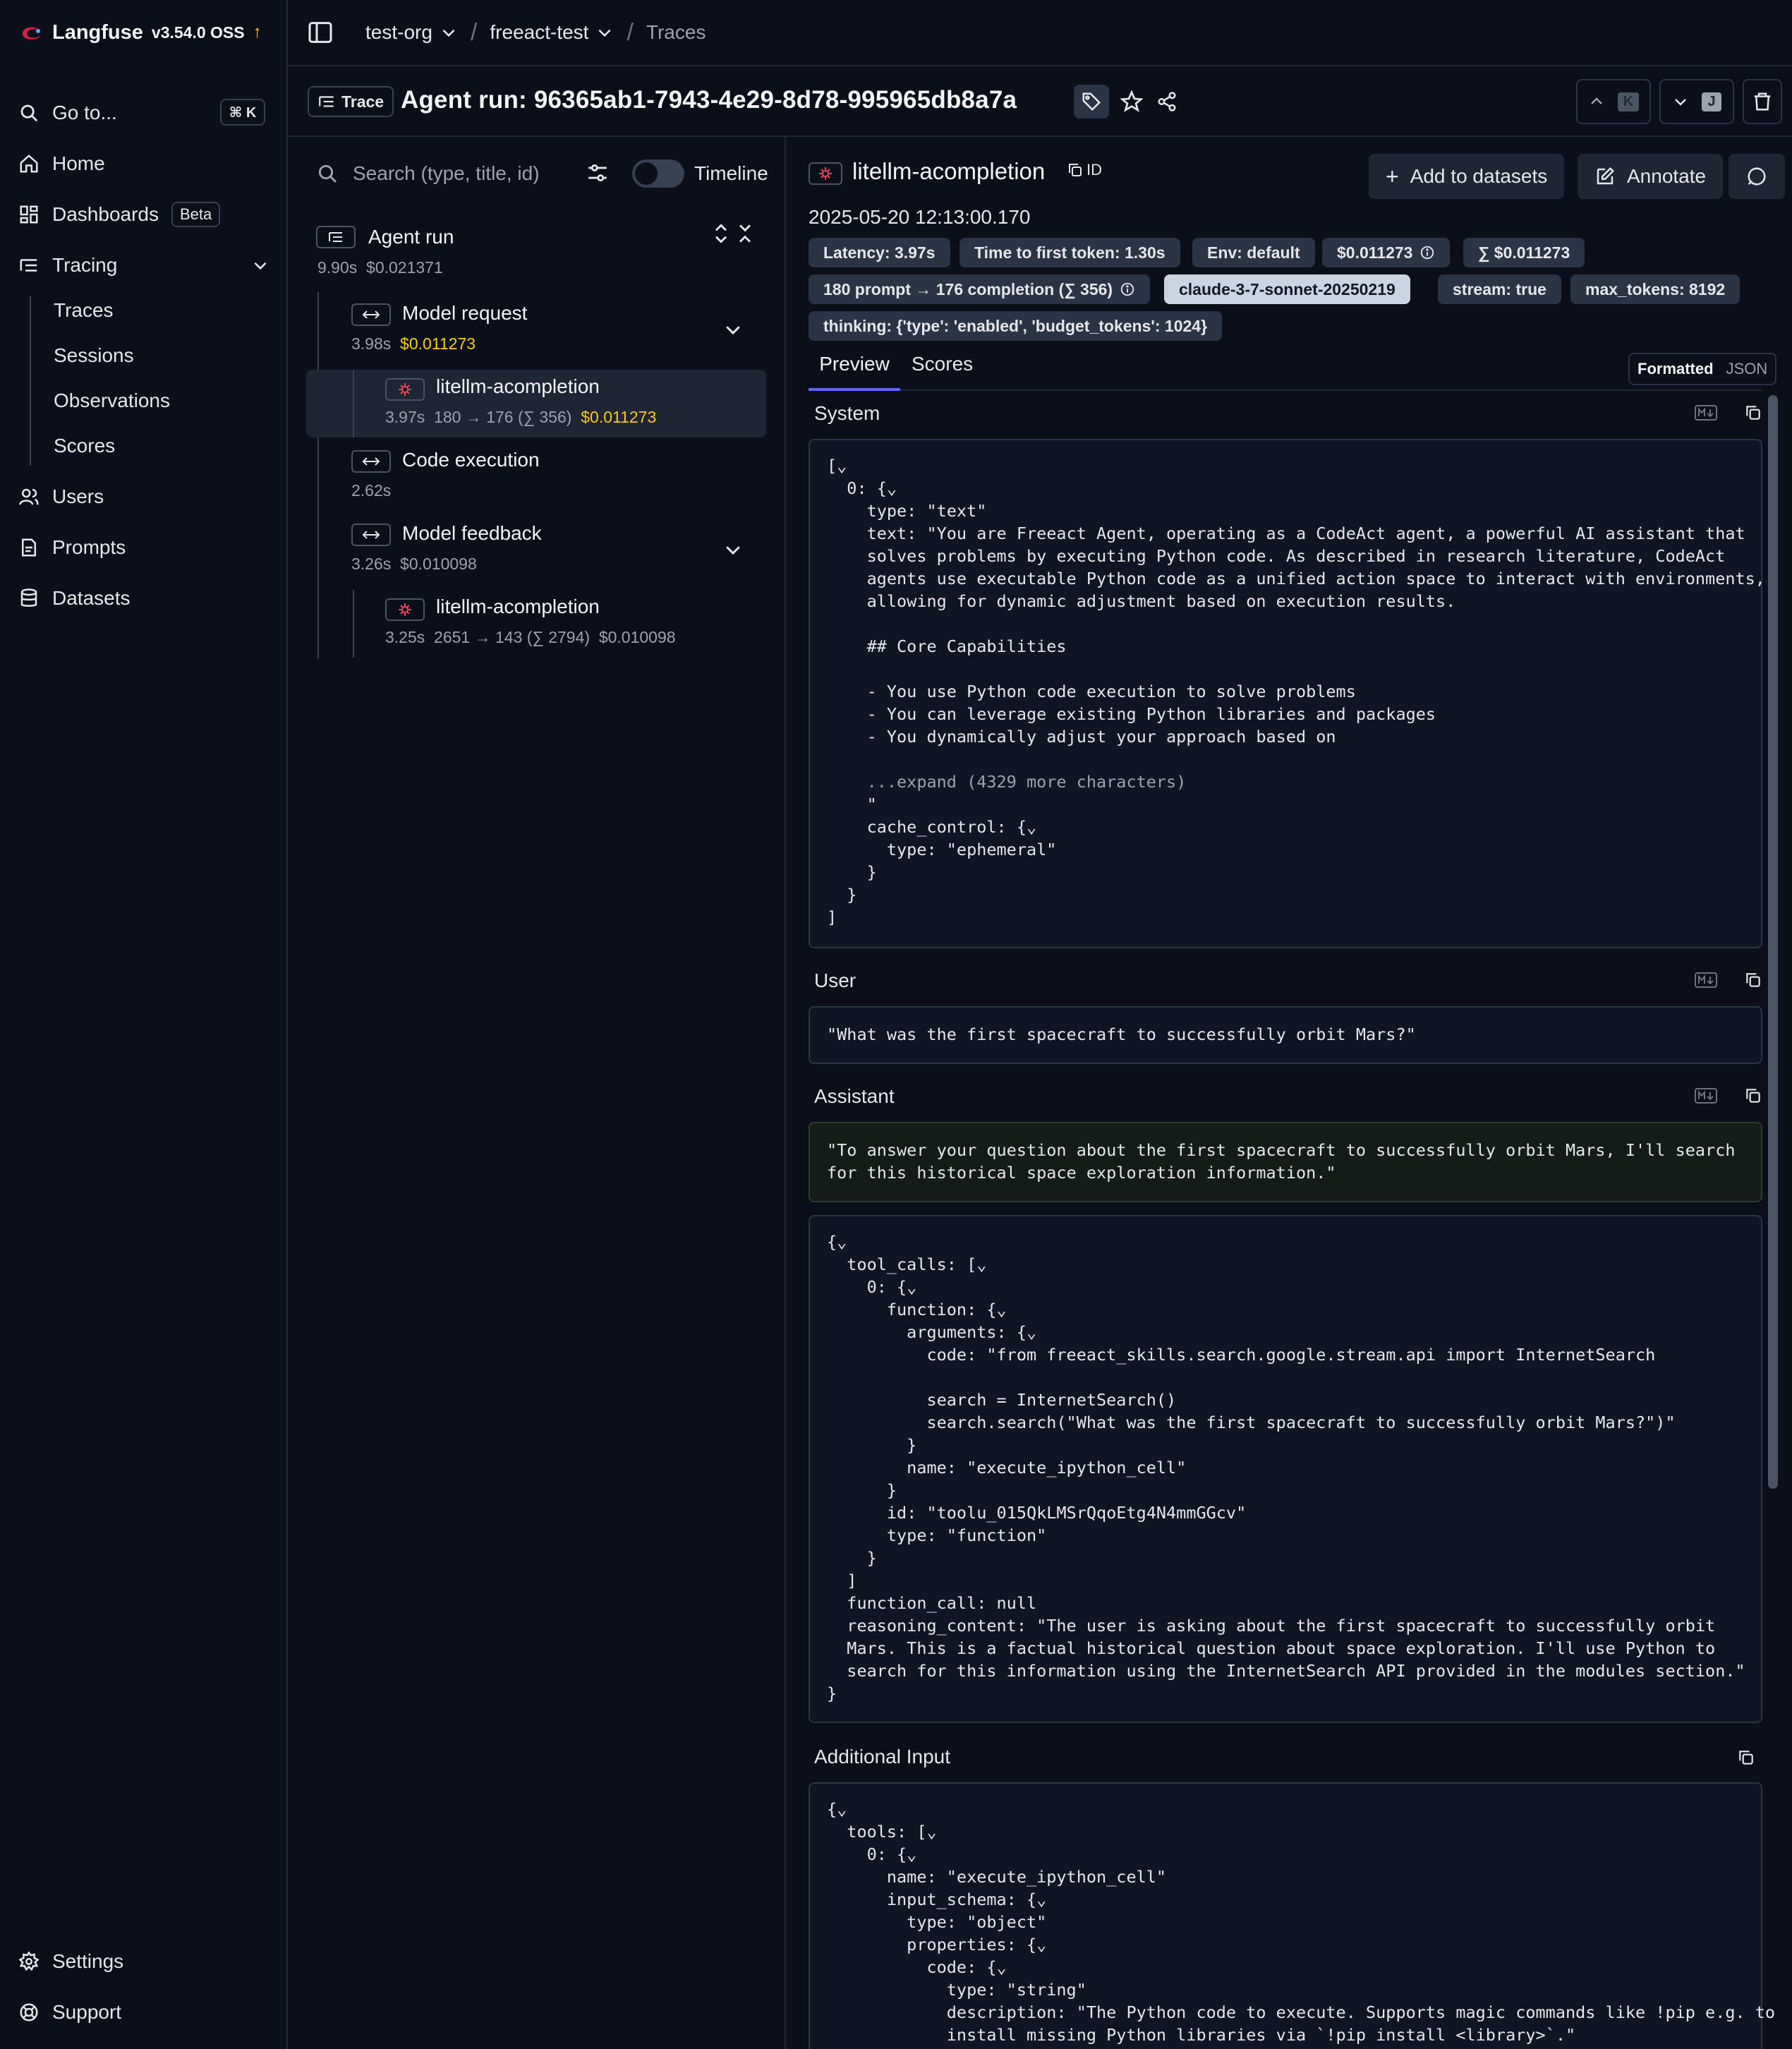  Describe the element at coordinates (937, 1922) in the screenshot. I see `code-line: type: "object"` at that location.